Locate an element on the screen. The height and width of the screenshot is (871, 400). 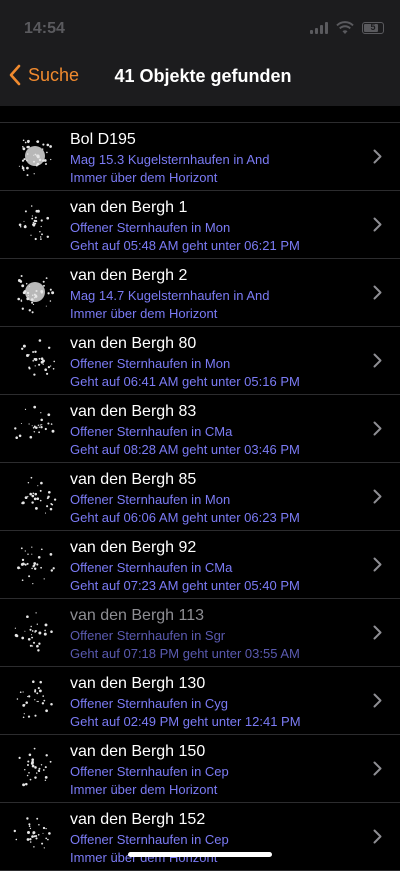
object-visibility: Geht auf 07:18 PM geht unter 03:55 AM is located at coordinates (185, 653).